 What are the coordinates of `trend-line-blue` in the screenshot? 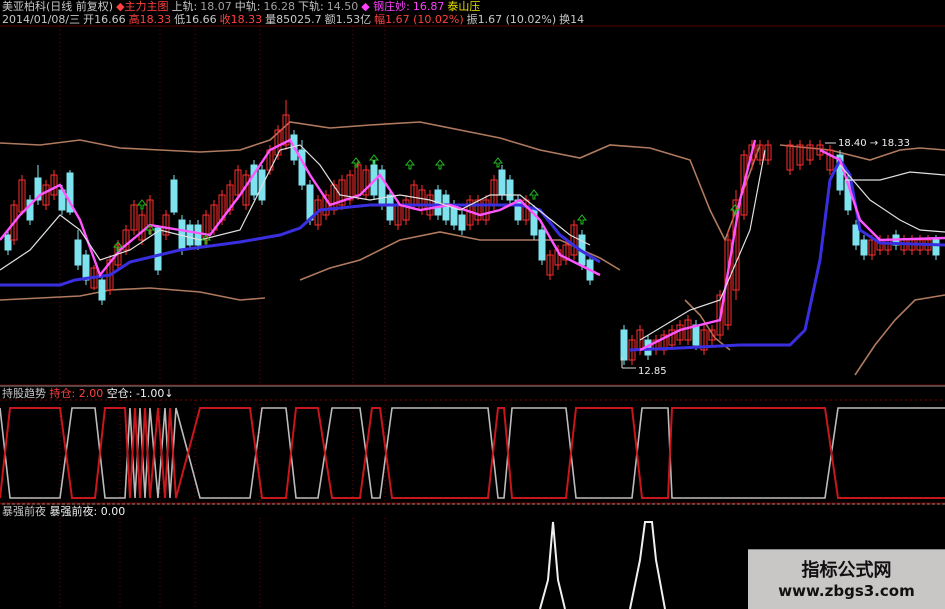 It's located at (787, 254).